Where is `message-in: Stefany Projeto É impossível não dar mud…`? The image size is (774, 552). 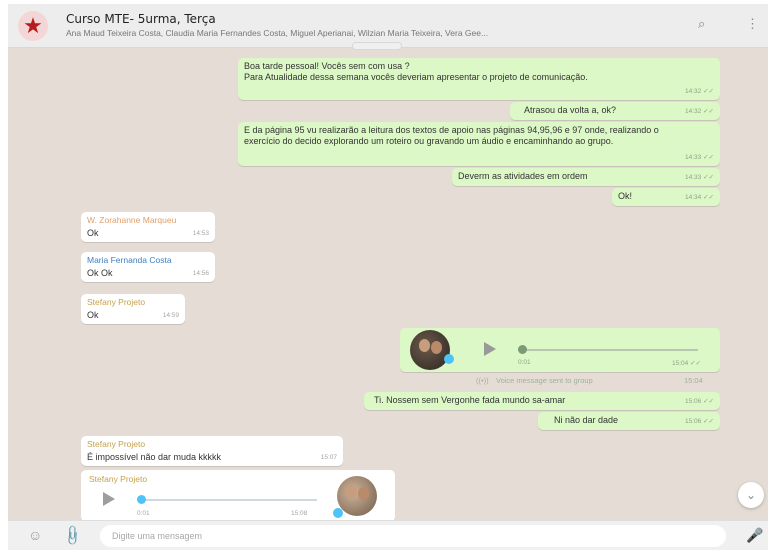
message-in: Stefany Projeto É impossível não dar mud… is located at coordinates (212, 451).